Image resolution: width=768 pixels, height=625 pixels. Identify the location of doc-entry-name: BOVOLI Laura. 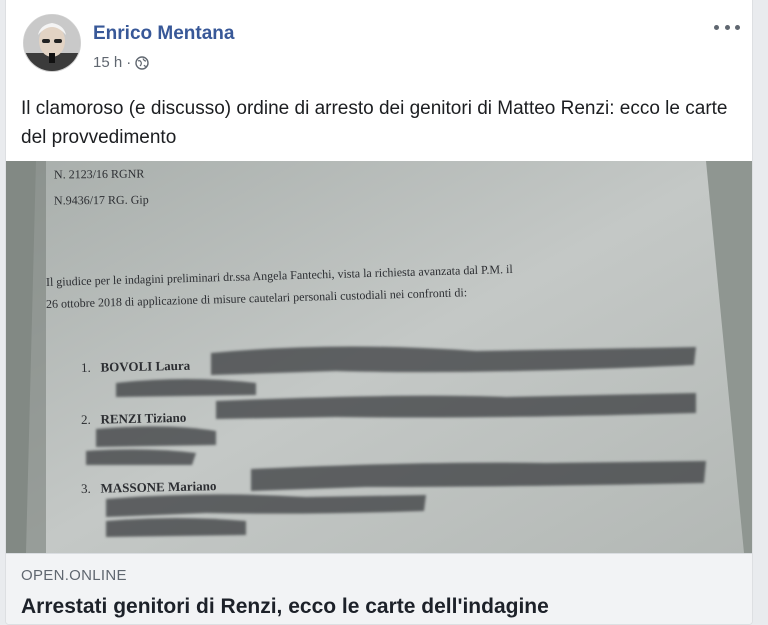
(145, 366).